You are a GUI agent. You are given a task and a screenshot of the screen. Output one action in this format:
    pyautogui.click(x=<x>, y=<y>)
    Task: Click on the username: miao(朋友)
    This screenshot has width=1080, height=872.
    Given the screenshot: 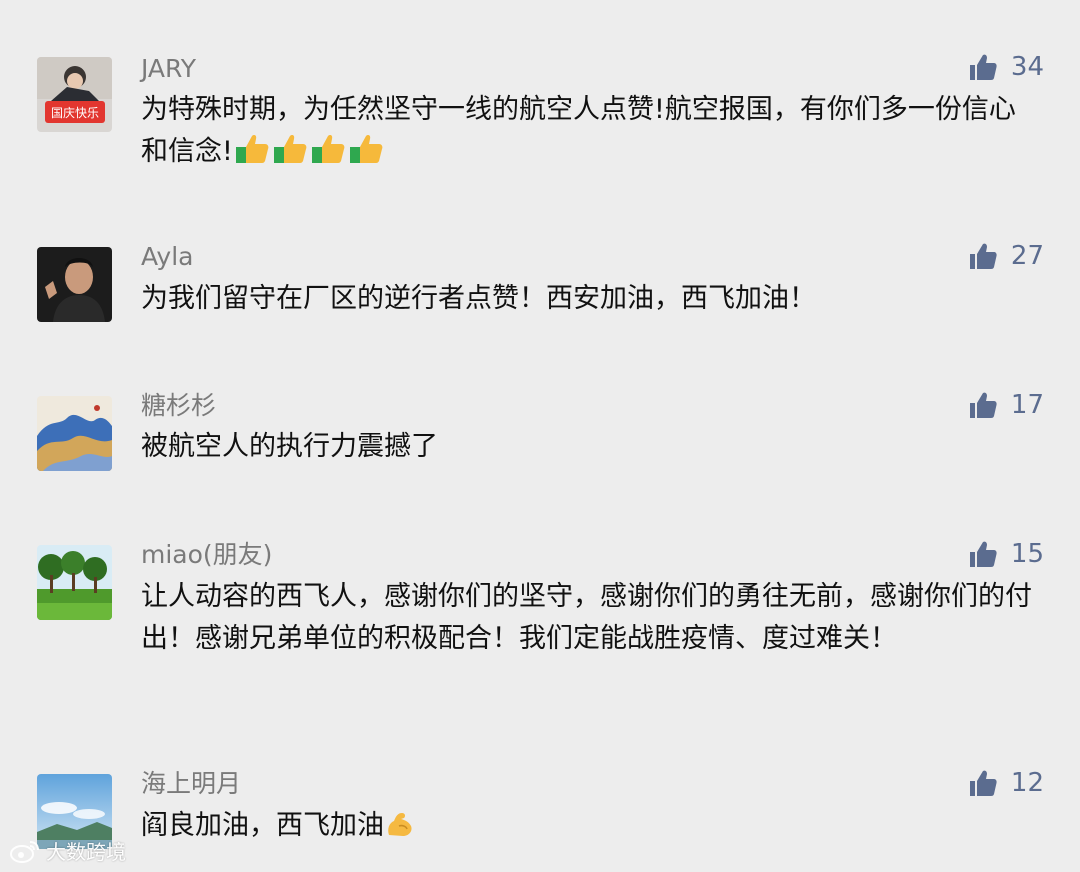 What is the action you would take?
    pyautogui.click(x=206, y=555)
    